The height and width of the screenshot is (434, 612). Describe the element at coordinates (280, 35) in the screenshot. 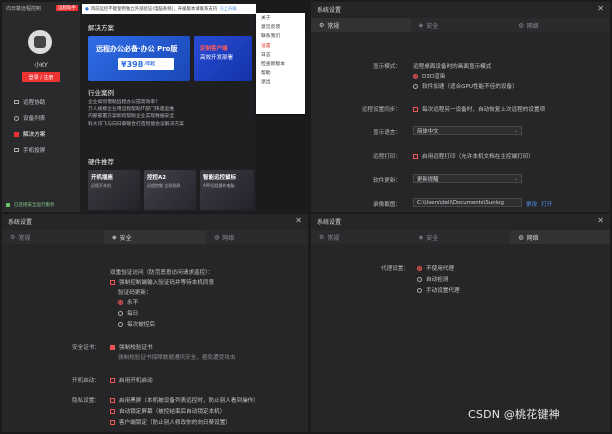

I see `menu-item-contact: 联系我们` at that location.